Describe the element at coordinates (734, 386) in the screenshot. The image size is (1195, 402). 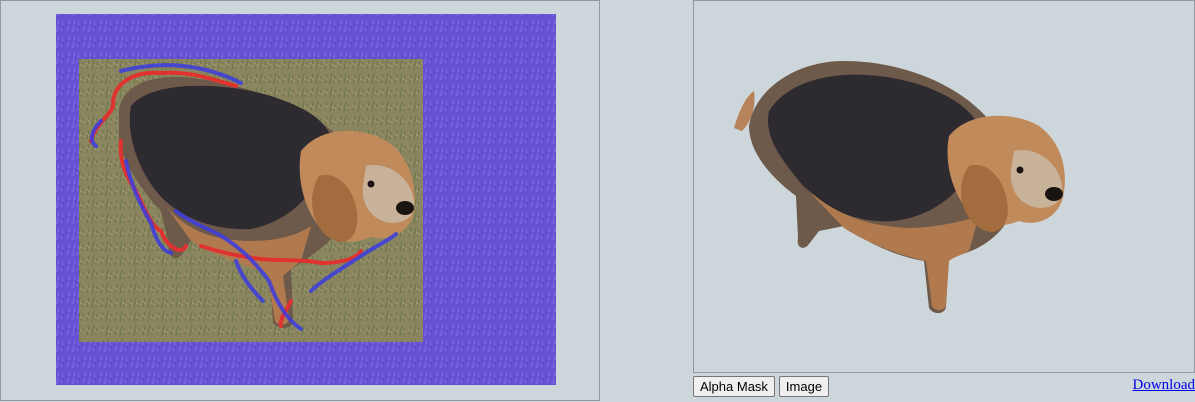
I see `alpha-mask-button: Alpha Mask` at that location.